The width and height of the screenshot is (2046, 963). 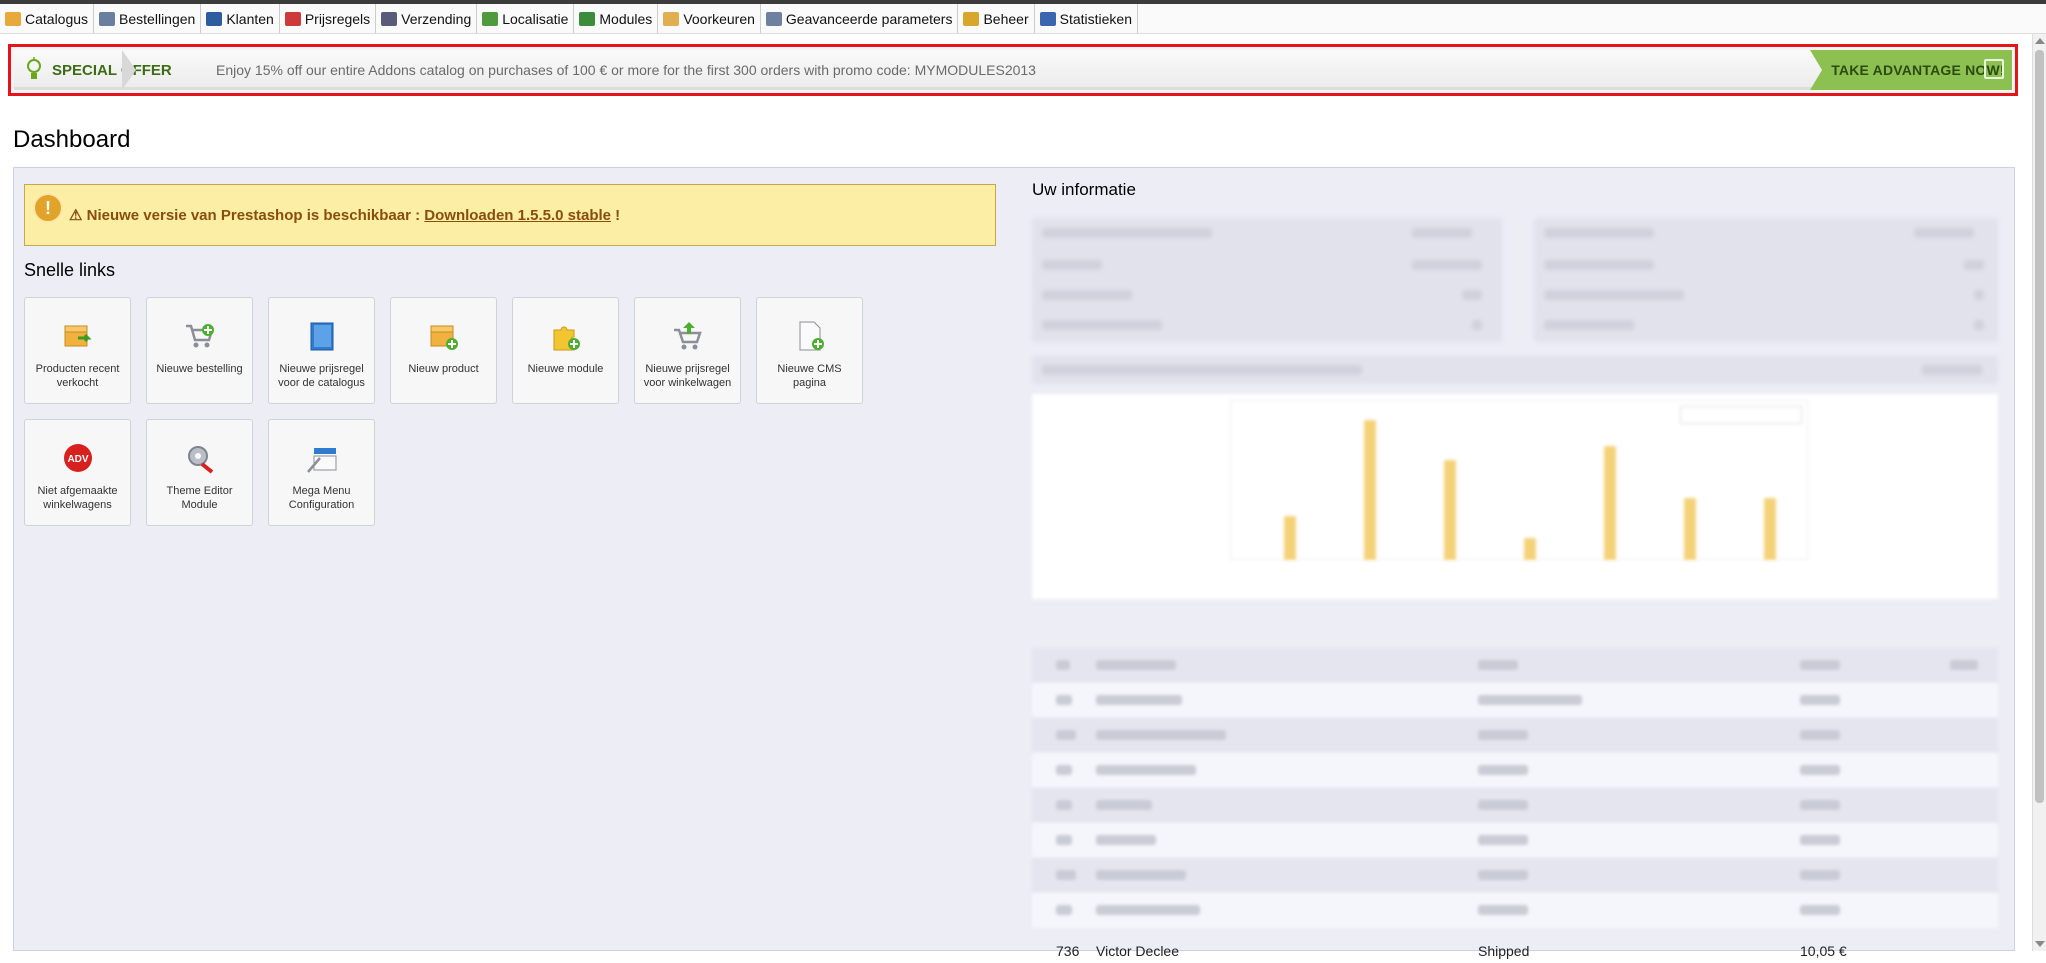 I want to click on adv-badge-text: ADV, so click(x=77, y=459).